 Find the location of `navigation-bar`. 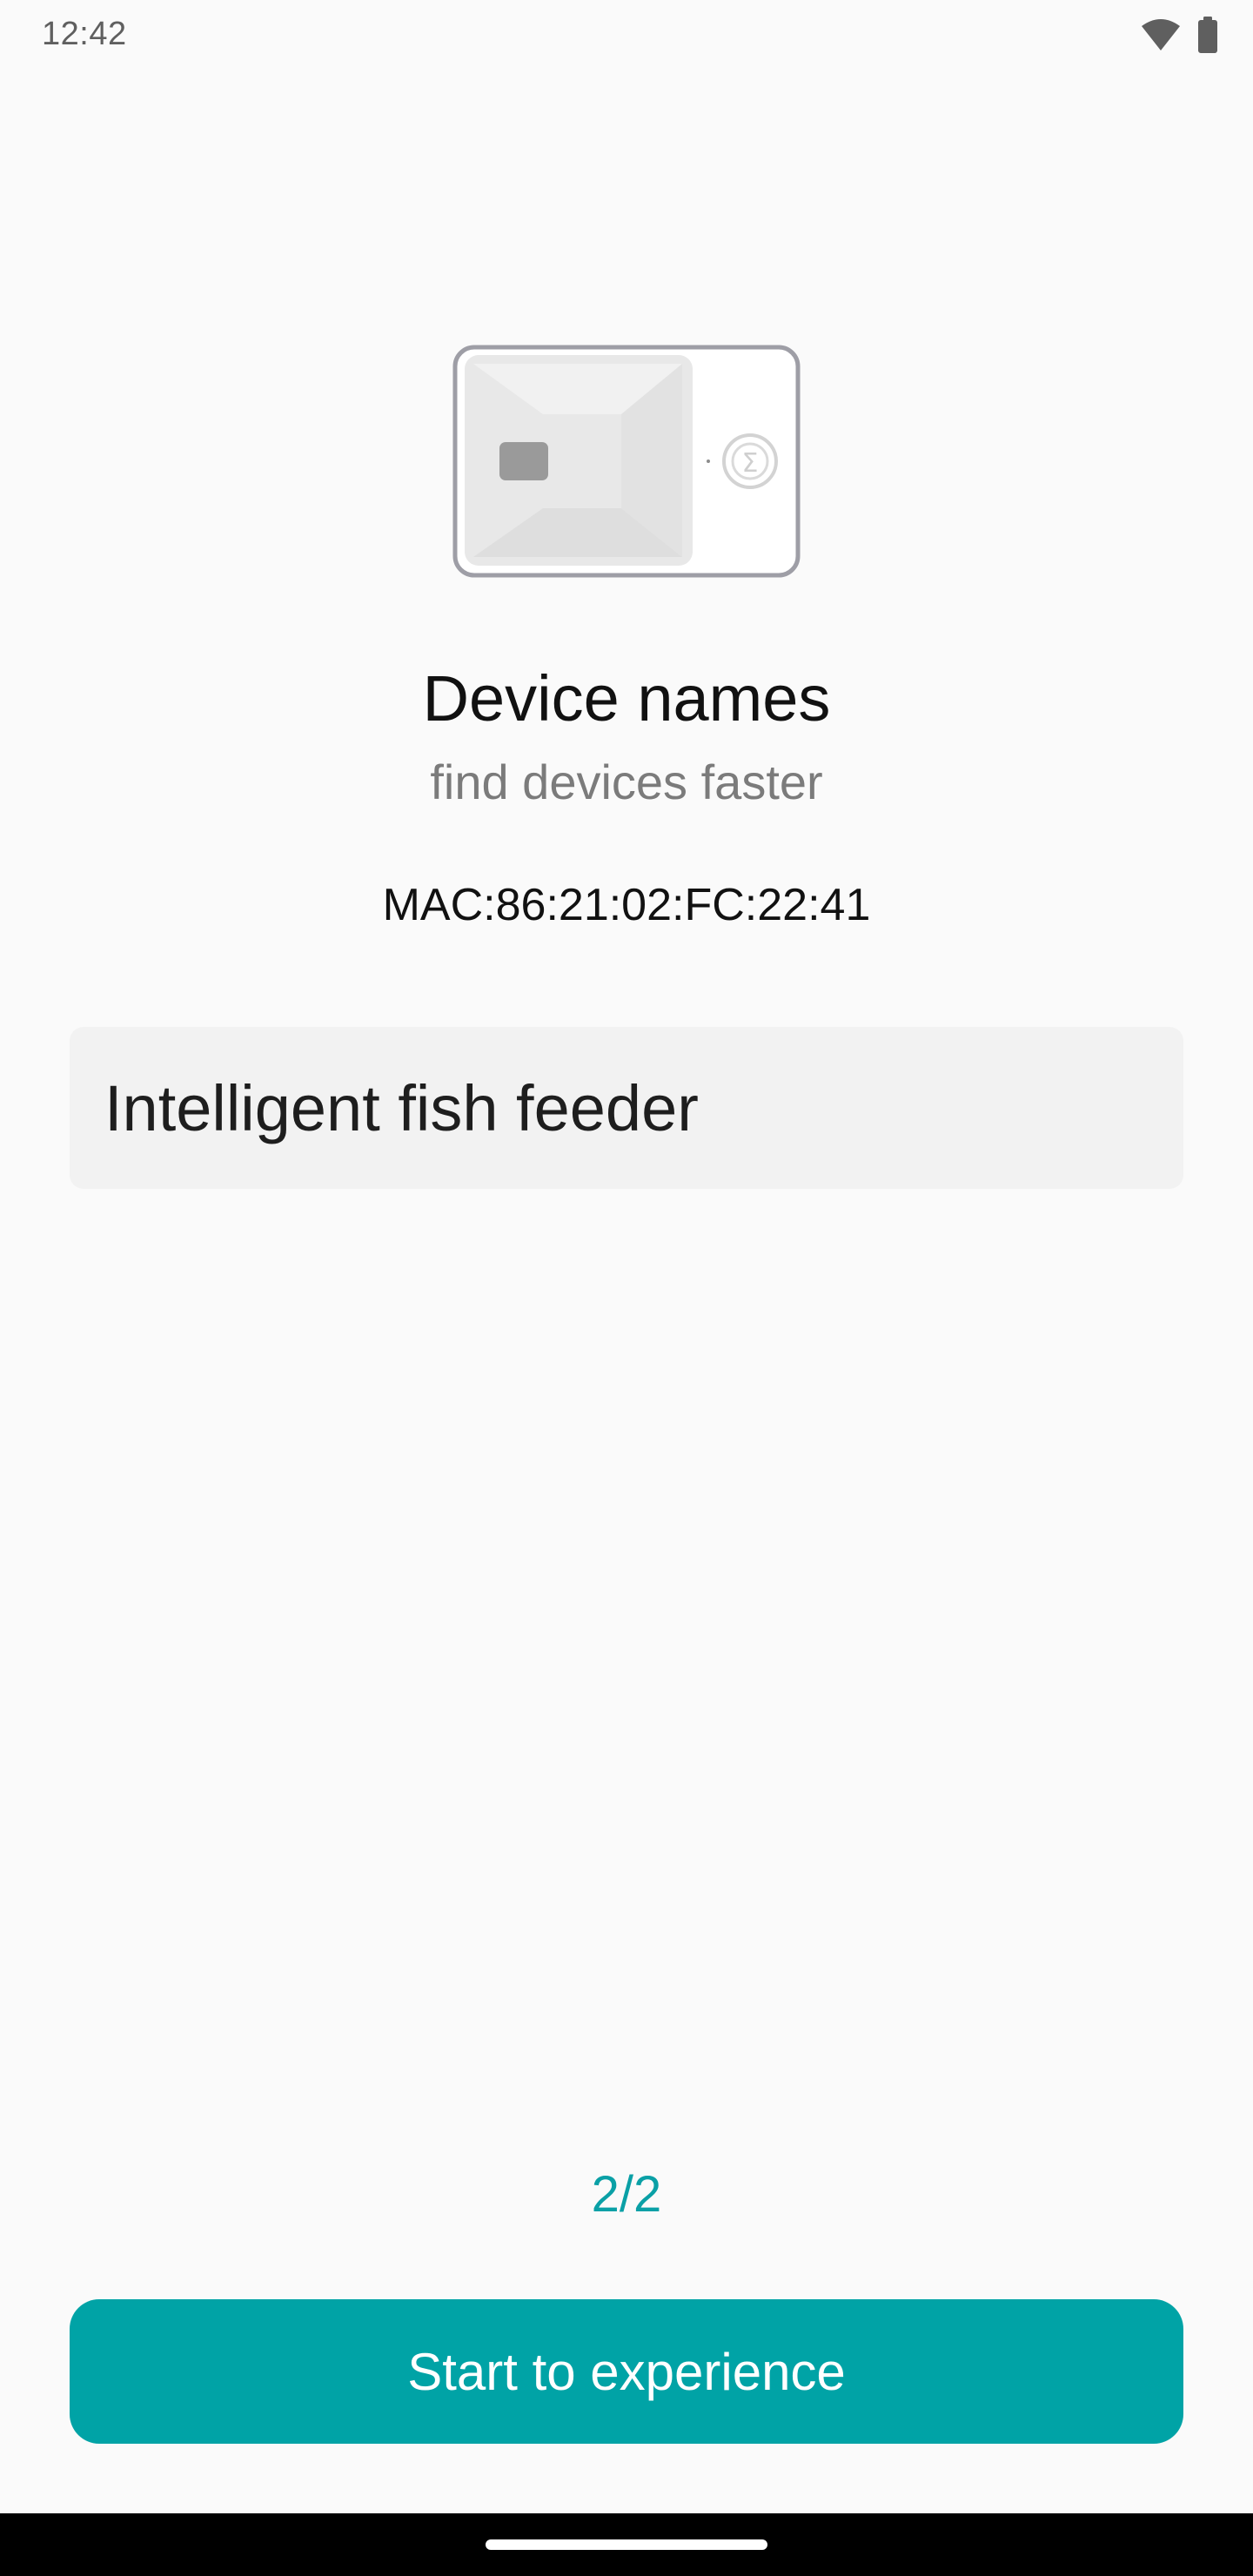

navigation-bar is located at coordinates (626, 2544).